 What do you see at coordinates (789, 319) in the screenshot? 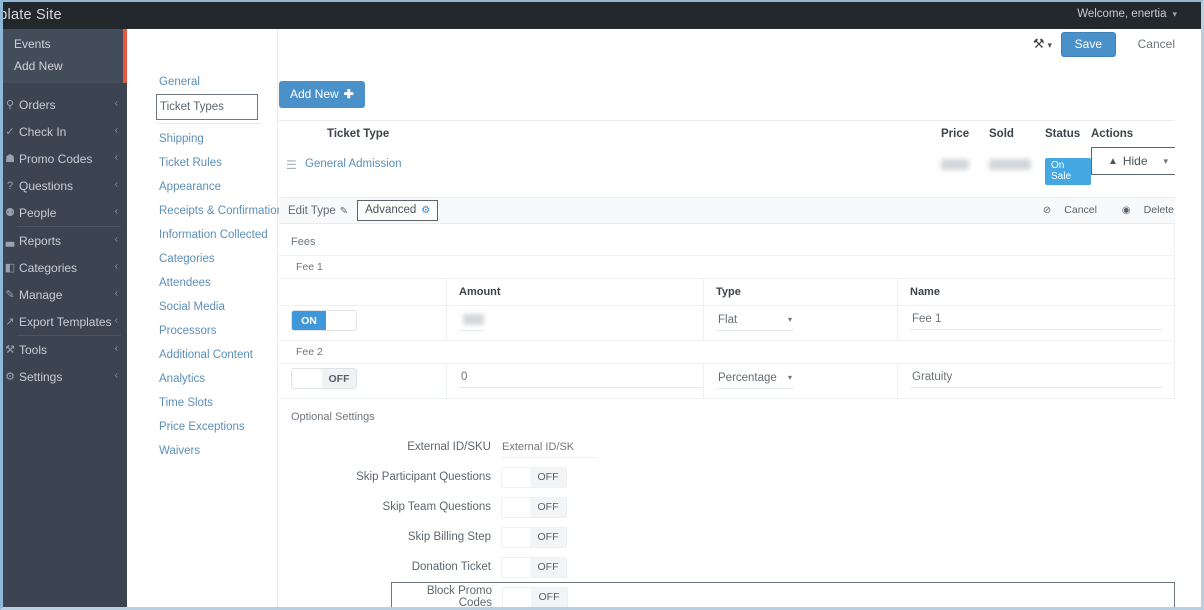
I see `chevron-down-icon: ▾` at bounding box center [789, 319].